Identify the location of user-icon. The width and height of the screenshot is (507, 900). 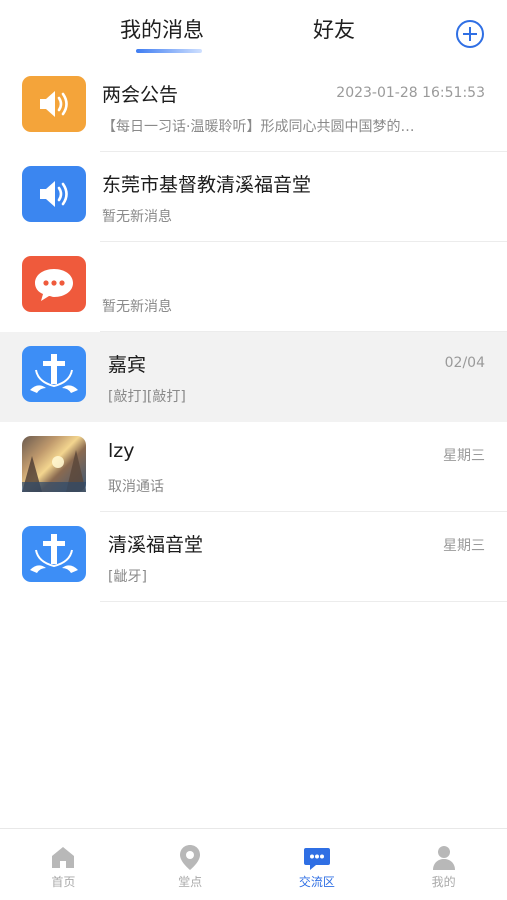
(443, 858).